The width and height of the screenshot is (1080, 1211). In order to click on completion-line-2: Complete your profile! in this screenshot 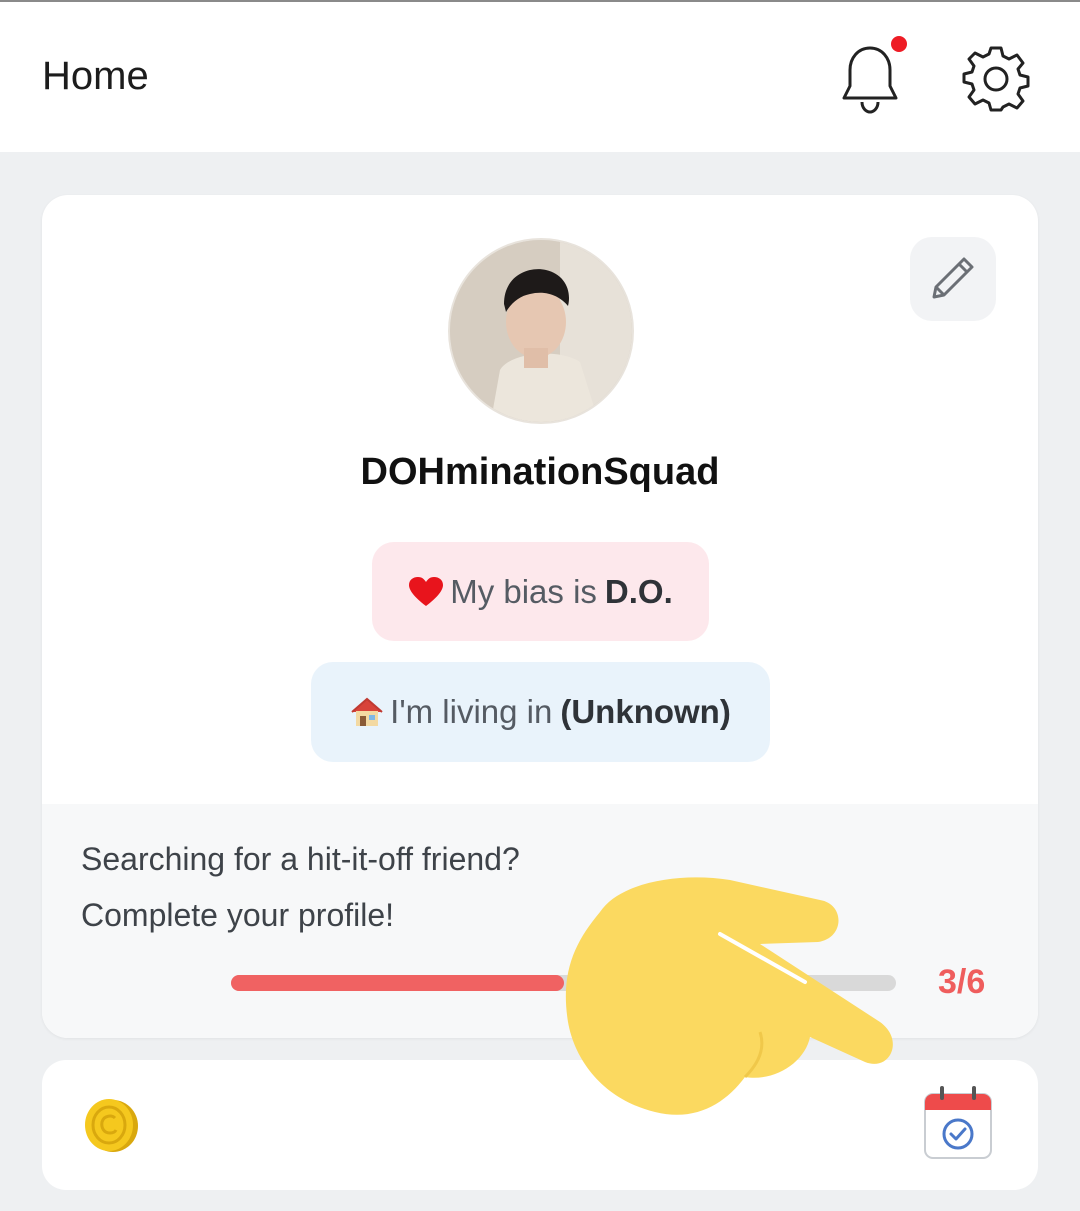, I will do `click(238, 915)`.